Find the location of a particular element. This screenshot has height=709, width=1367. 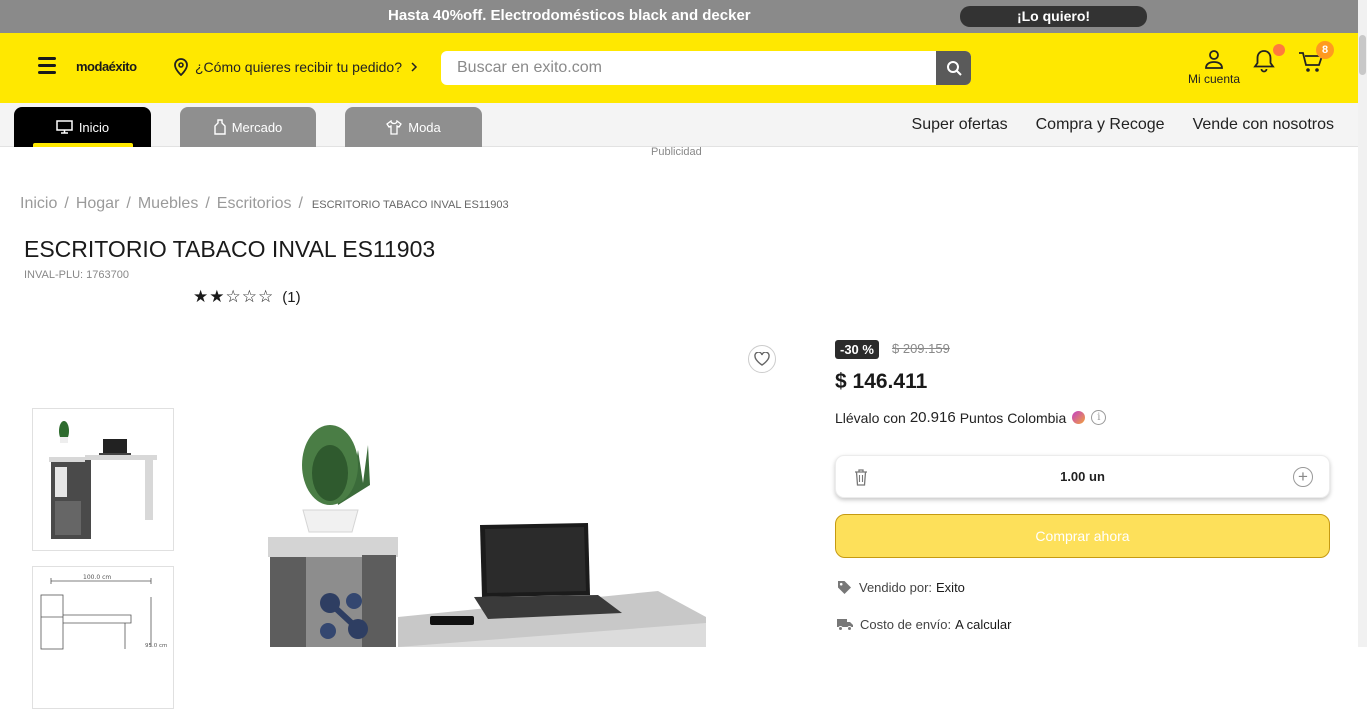

heart-icon is located at coordinates (762, 359).